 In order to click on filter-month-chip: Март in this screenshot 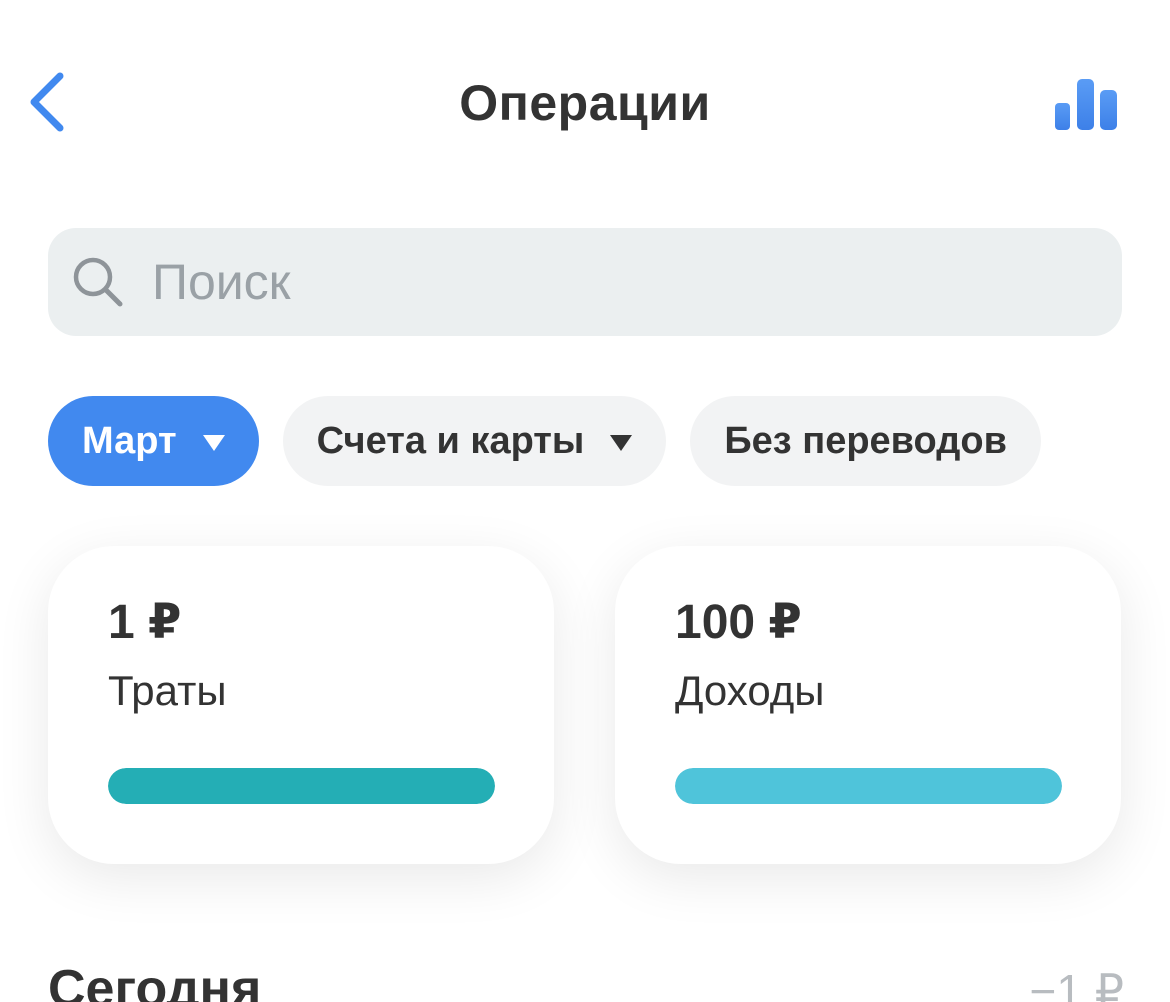, I will do `click(153, 441)`.